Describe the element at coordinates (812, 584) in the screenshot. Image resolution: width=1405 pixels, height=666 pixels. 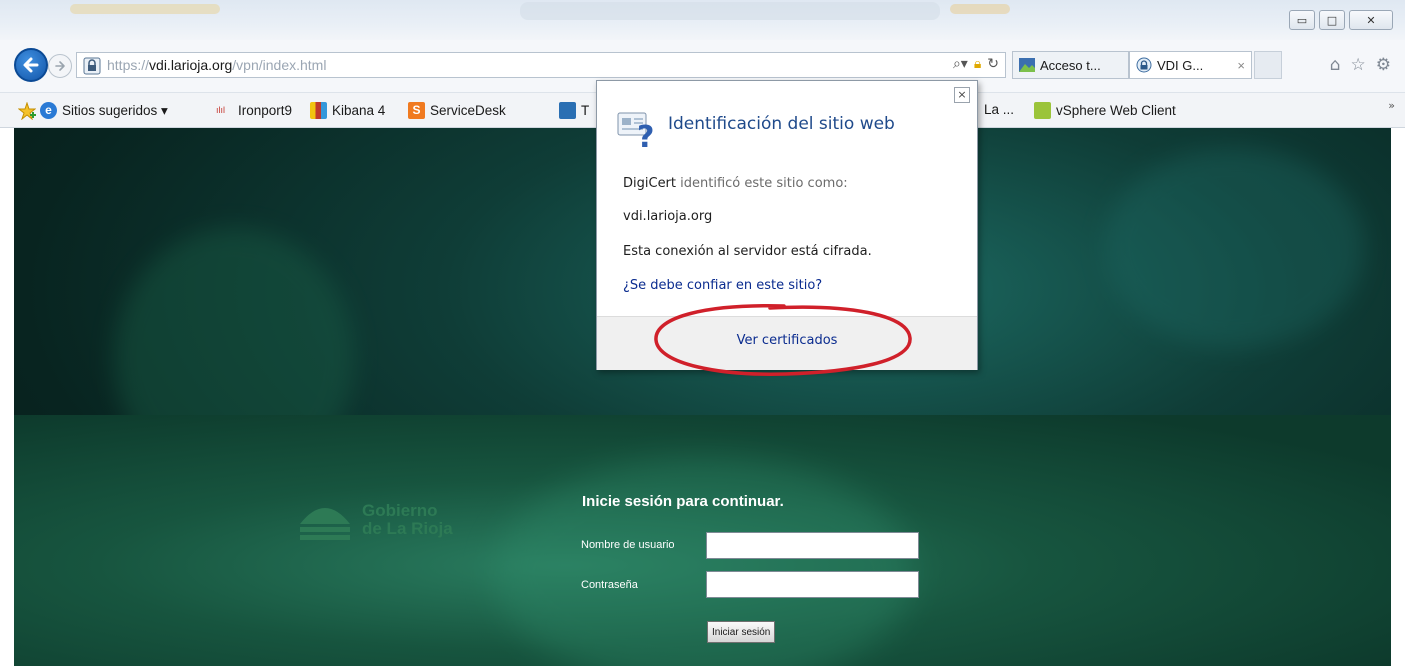
I see `password-input` at that location.